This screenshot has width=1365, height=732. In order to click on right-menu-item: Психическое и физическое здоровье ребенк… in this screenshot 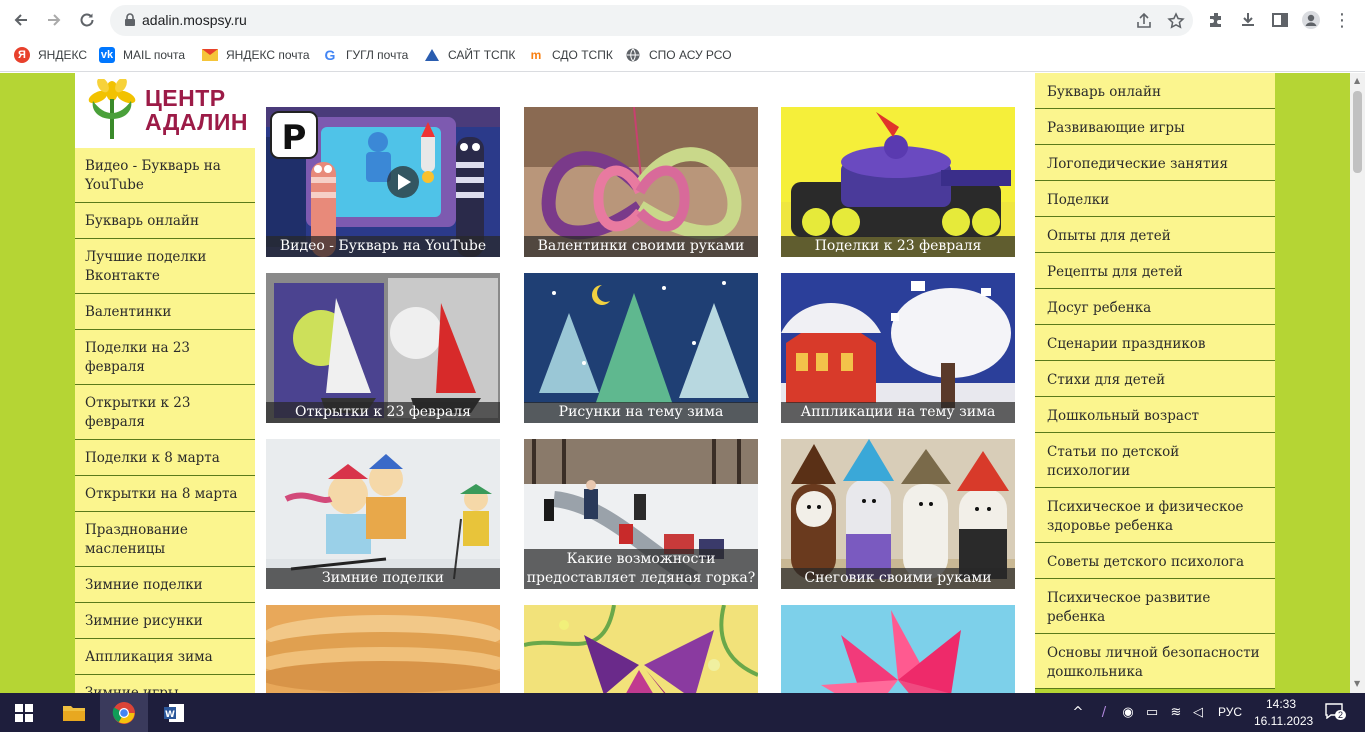, I will do `click(1155, 515)`.